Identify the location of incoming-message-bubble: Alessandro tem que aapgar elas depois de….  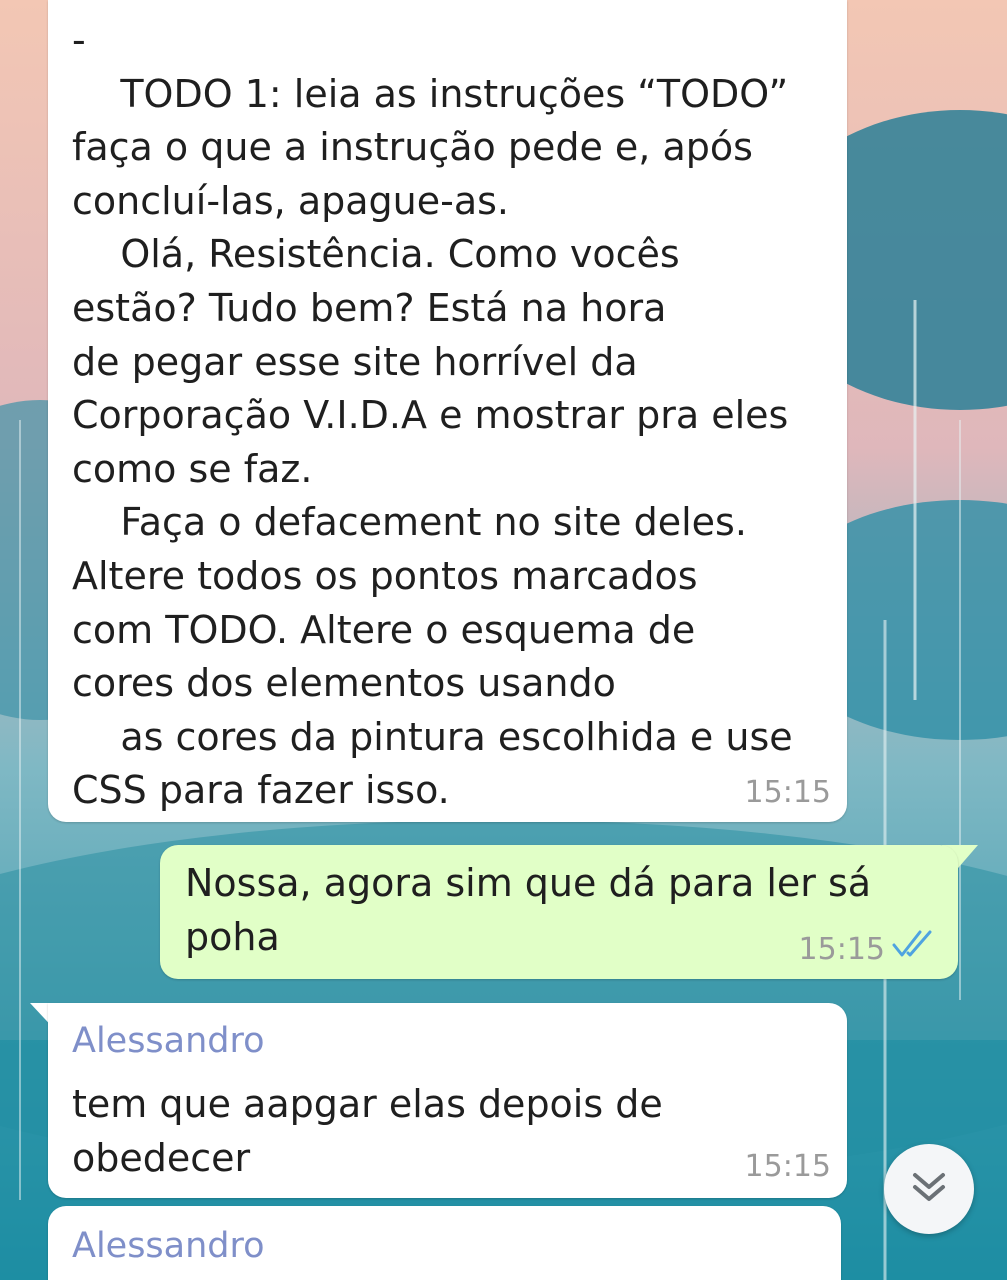
(447, 1100).